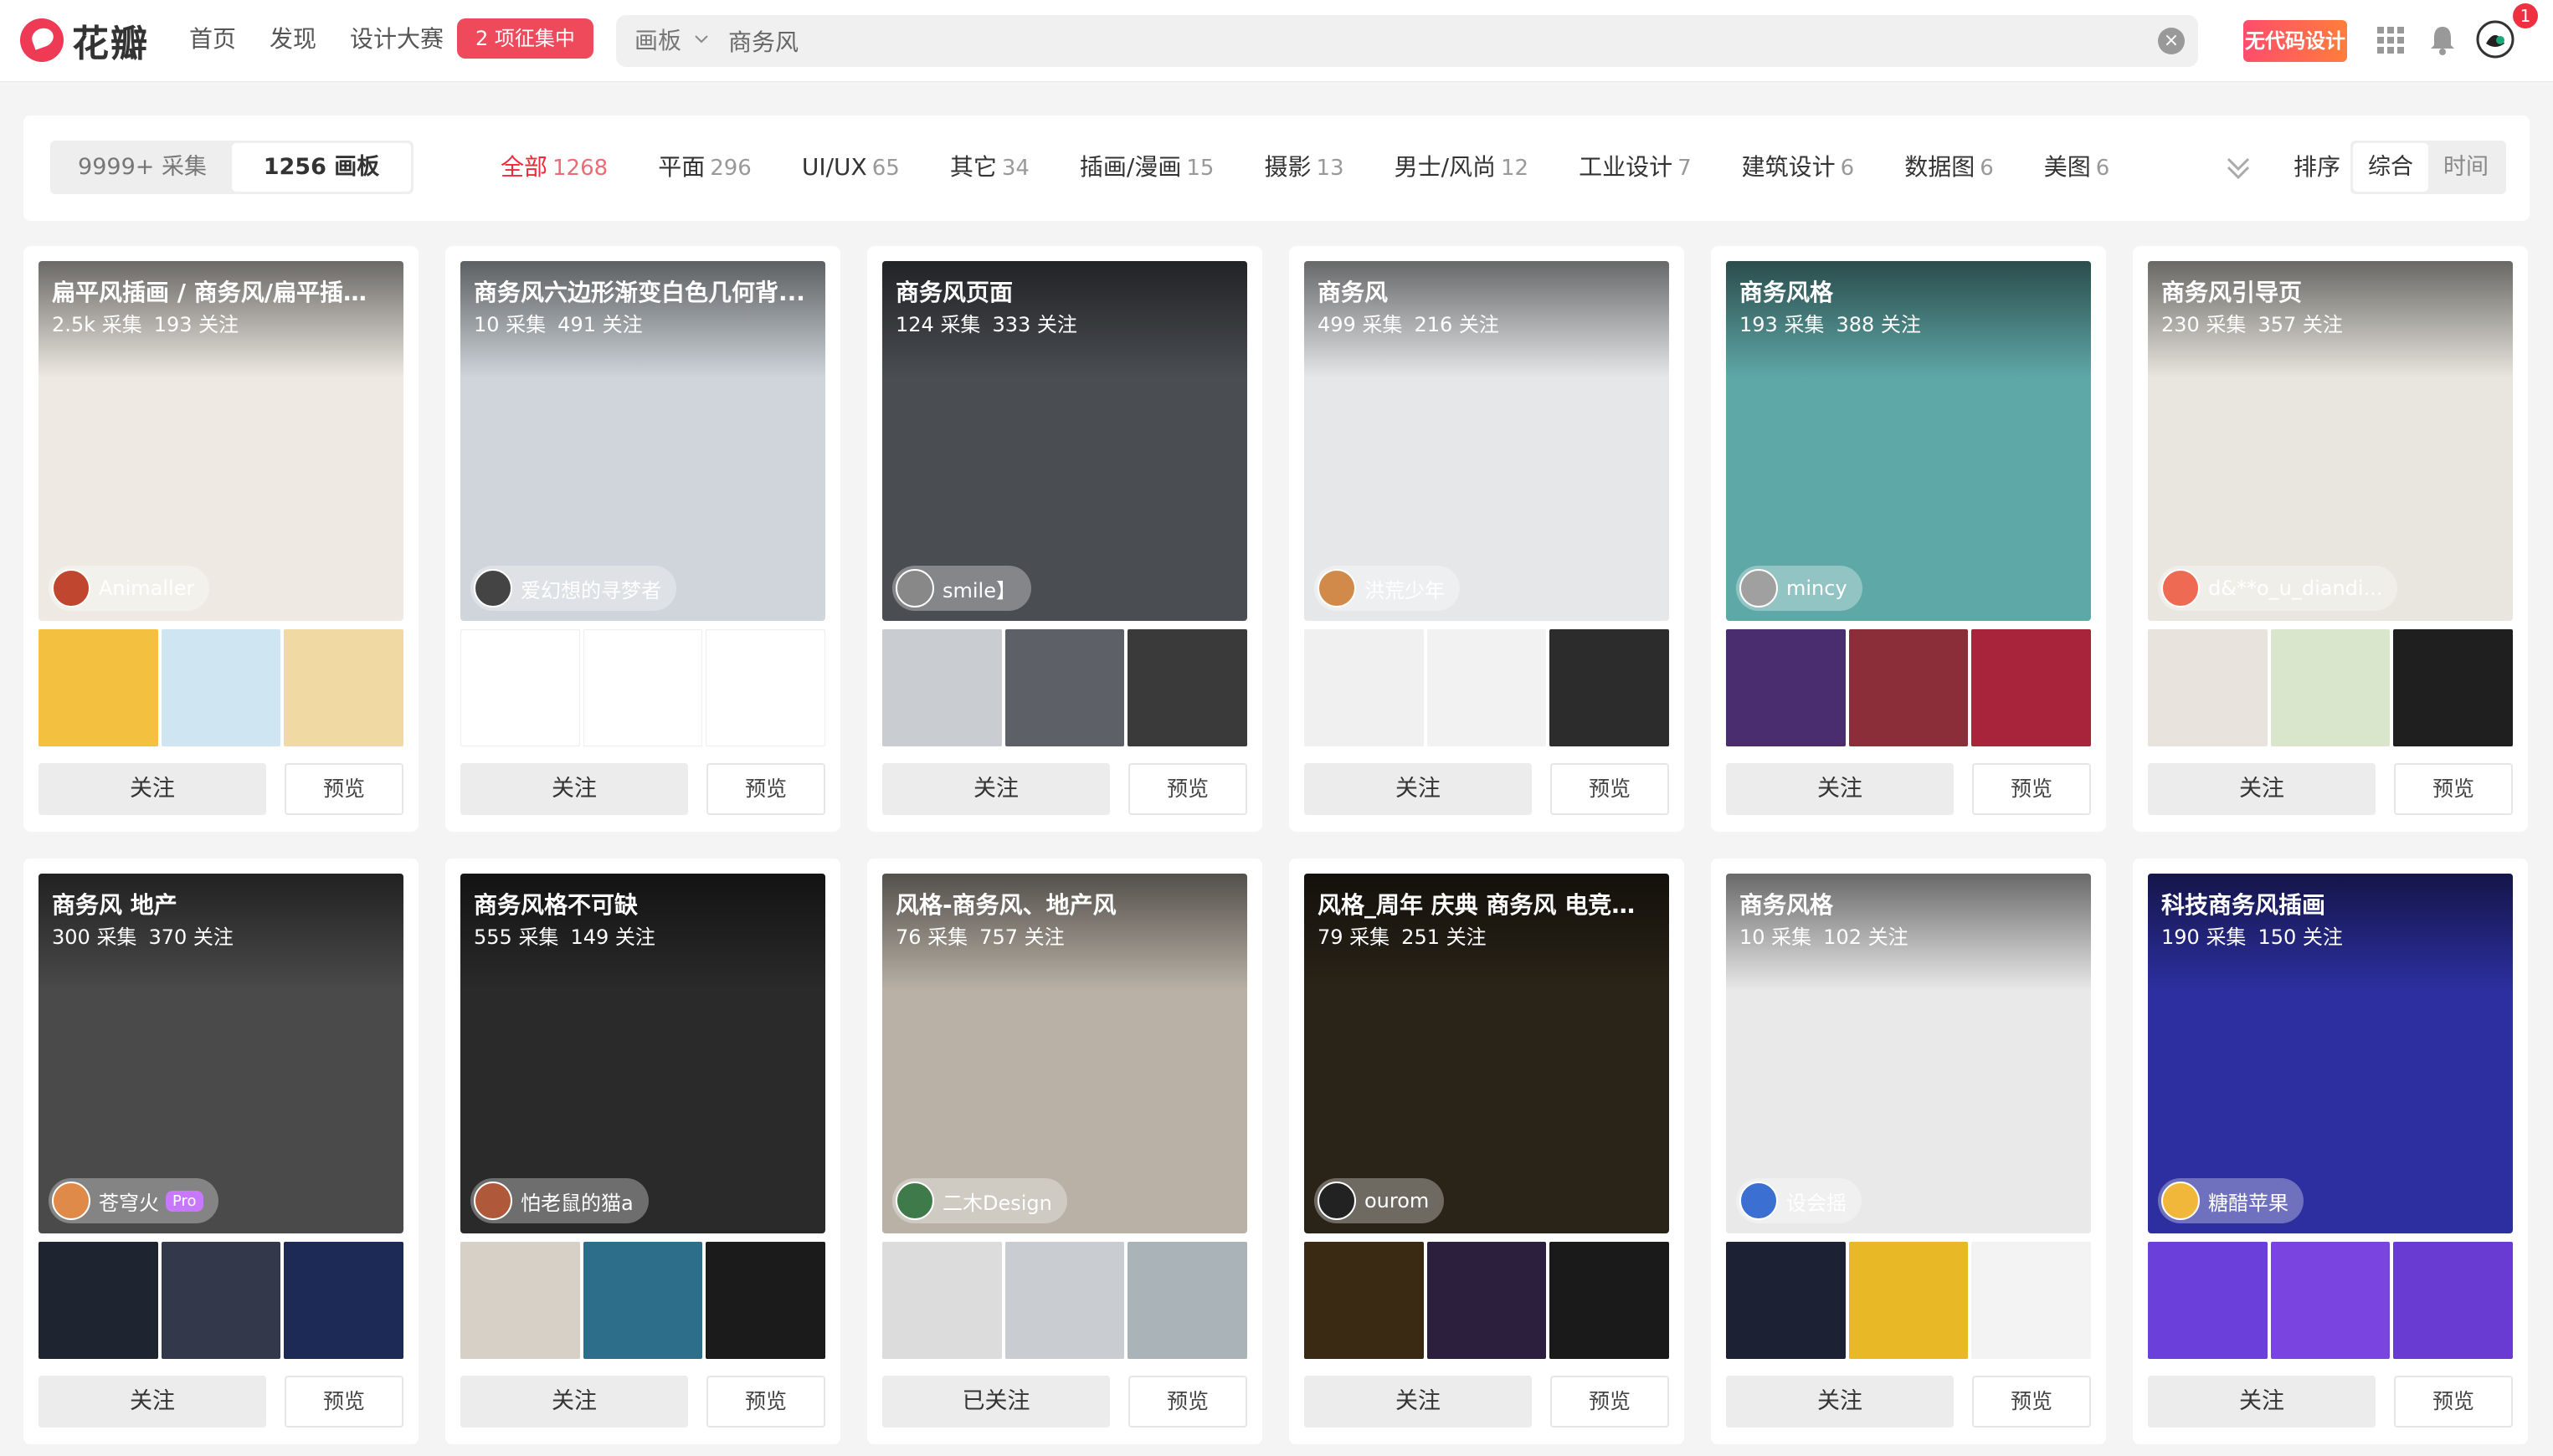 The image size is (2553, 1456). Describe the element at coordinates (851, 167) in the screenshot. I see `category-filter: UI/UX 65` at that location.